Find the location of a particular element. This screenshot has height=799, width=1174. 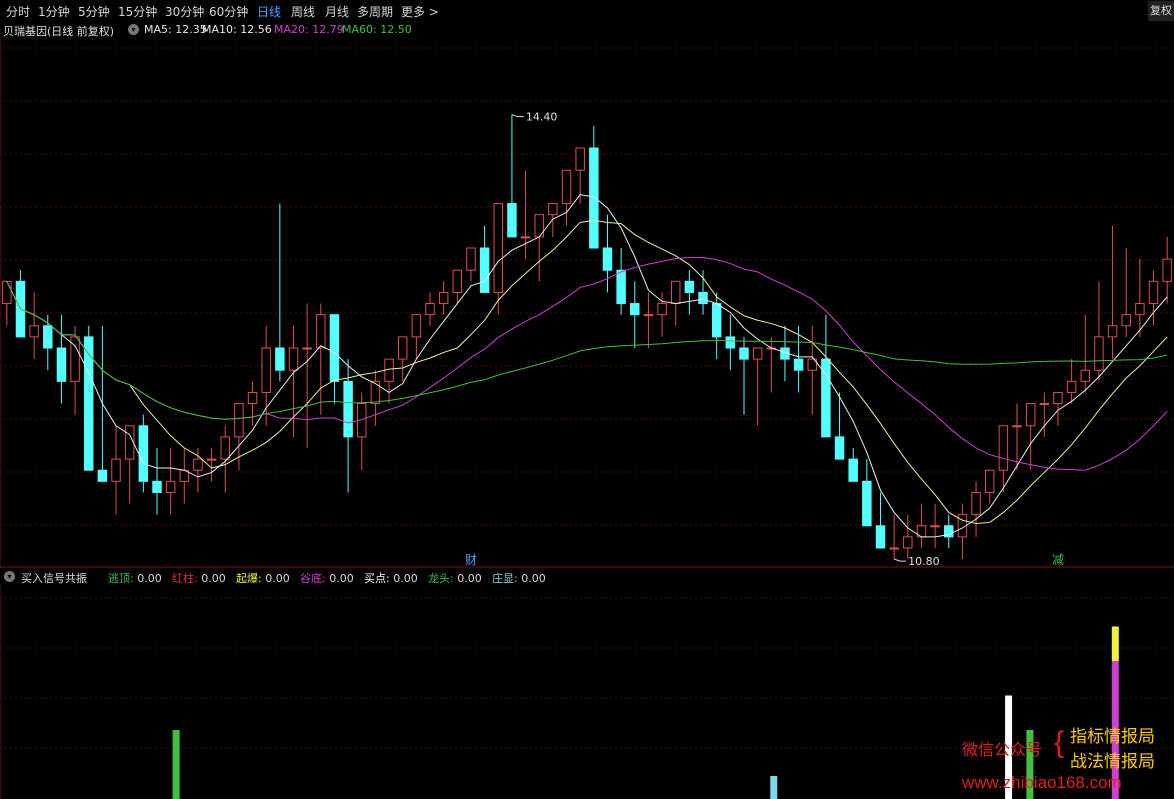

ma-label: MA20: 12.79 is located at coordinates (309, 29).